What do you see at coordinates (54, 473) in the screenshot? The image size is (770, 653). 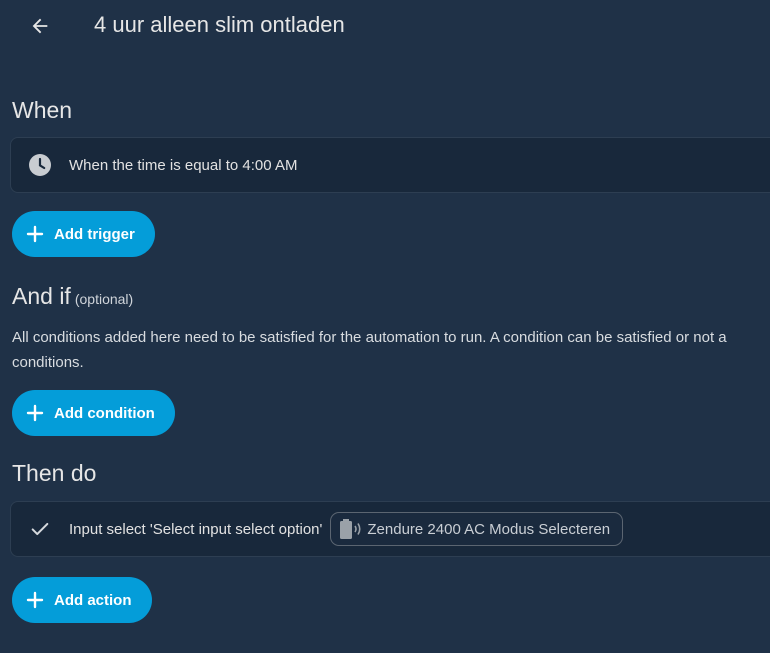 I see `then-do-section-title: Then do` at bounding box center [54, 473].